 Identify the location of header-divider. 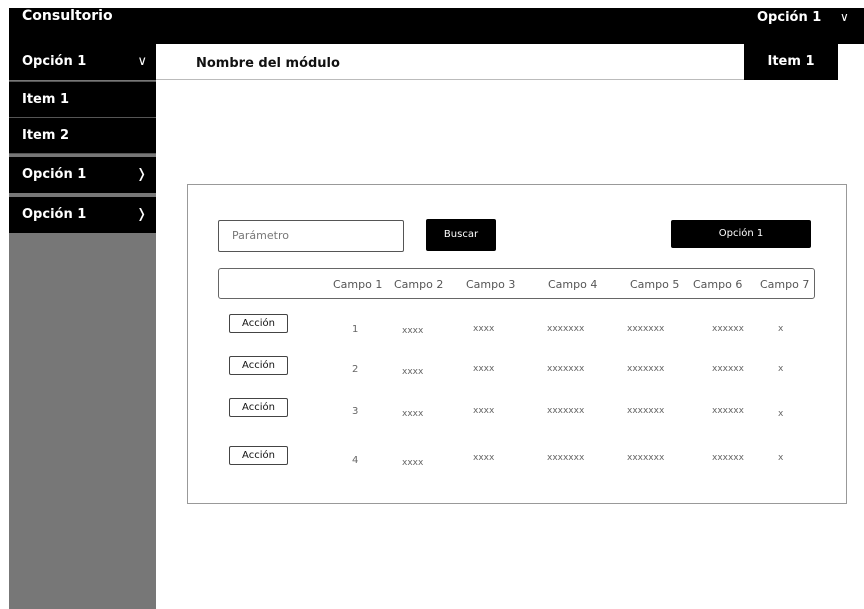
(450, 79).